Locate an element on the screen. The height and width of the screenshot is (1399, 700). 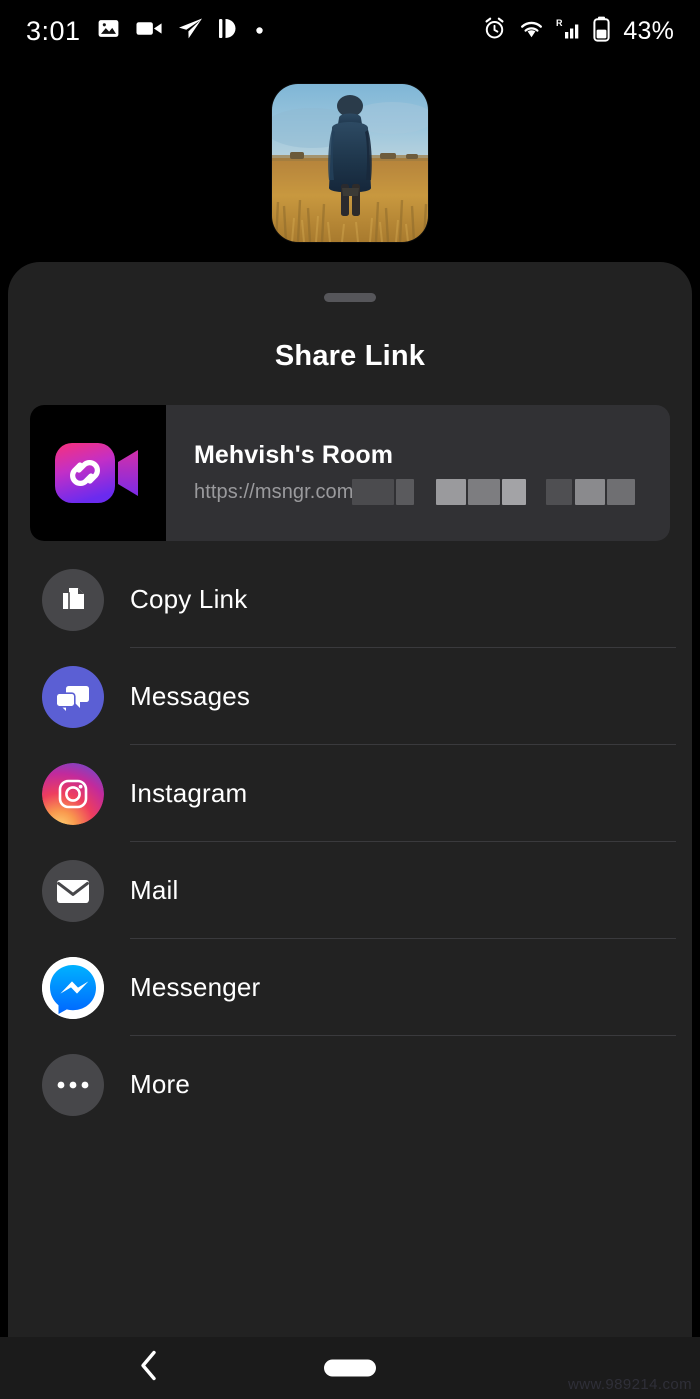
contrast-split-icon is located at coordinates (229, 31).